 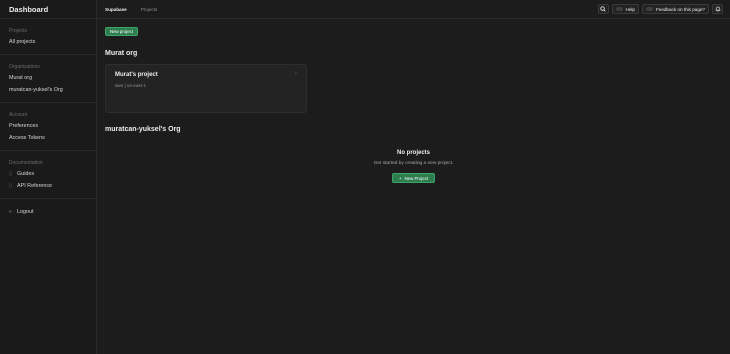 What do you see at coordinates (143, 129) in the screenshot?
I see `org-title: muratcan-yuksel's Org` at bounding box center [143, 129].